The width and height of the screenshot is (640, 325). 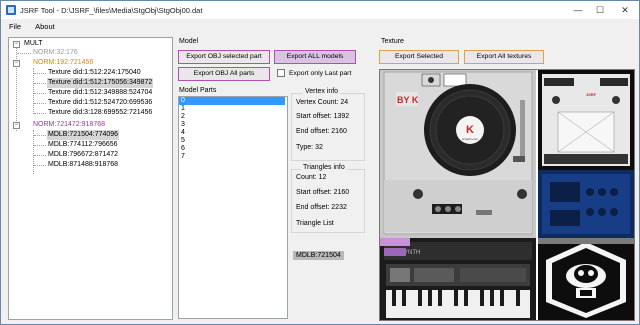 I want to click on tree-node-mdlb-selected: MDLB:721504:774096, so click(x=83, y=135).